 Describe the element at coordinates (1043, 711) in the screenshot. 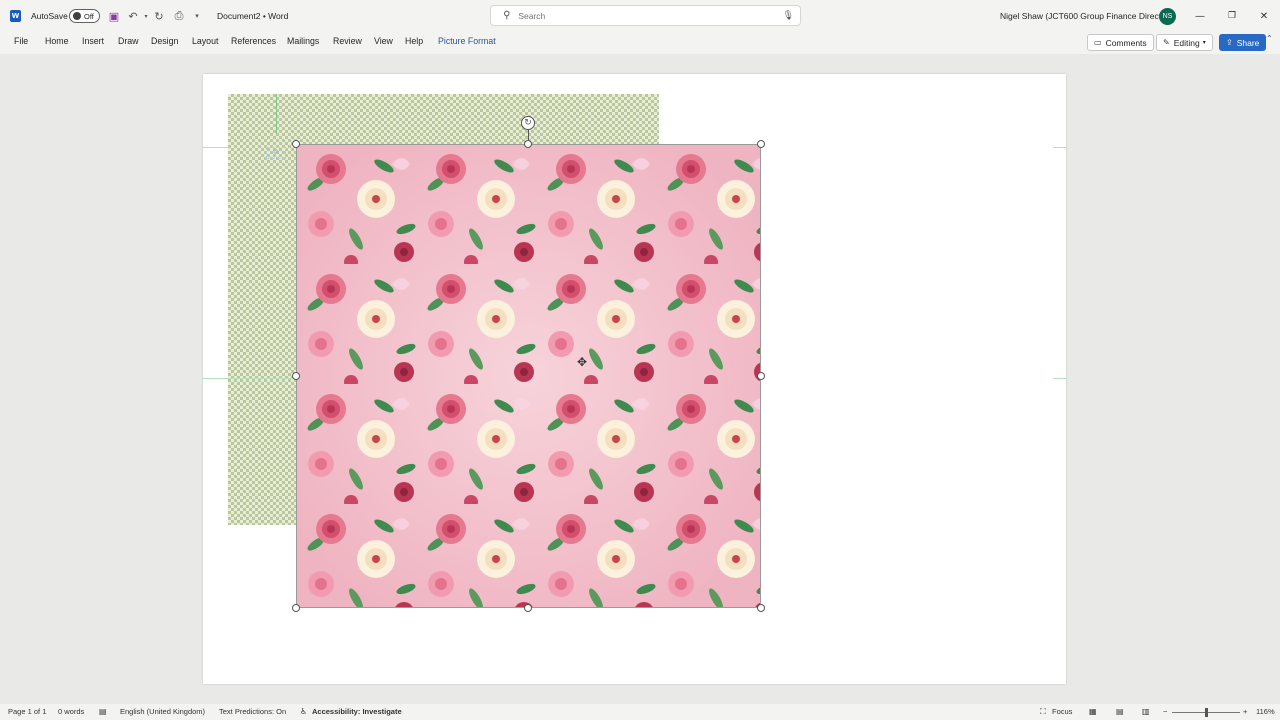

I see `focus-icon: ⛶` at that location.